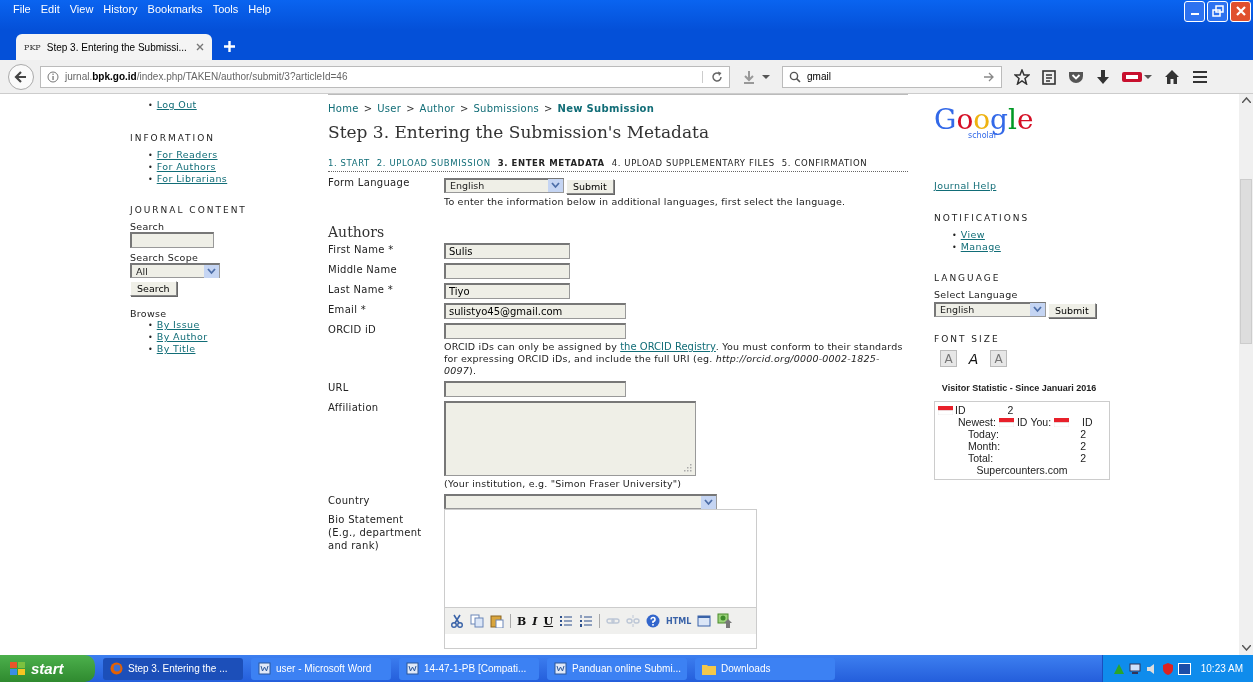 This screenshot has height=682, width=1253. I want to click on home-icon, so click(1172, 76).